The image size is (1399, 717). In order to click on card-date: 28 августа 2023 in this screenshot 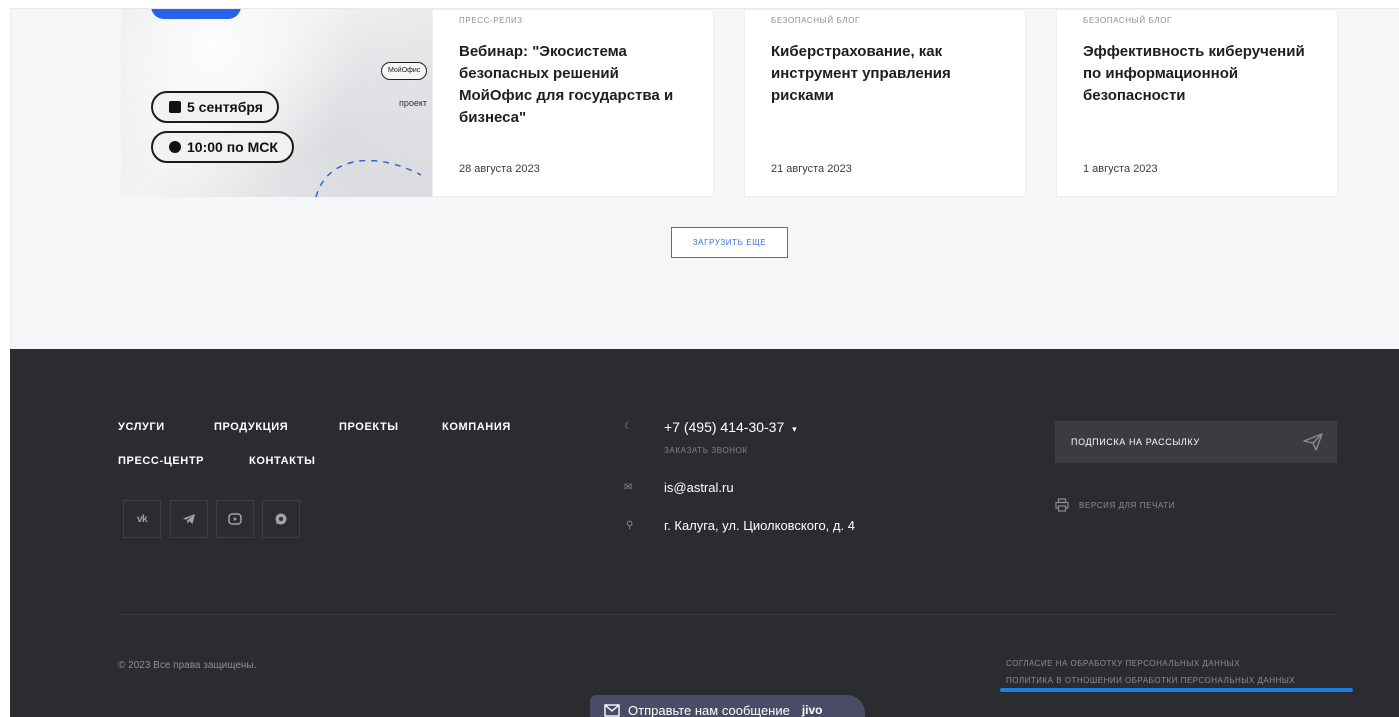, I will do `click(499, 169)`.